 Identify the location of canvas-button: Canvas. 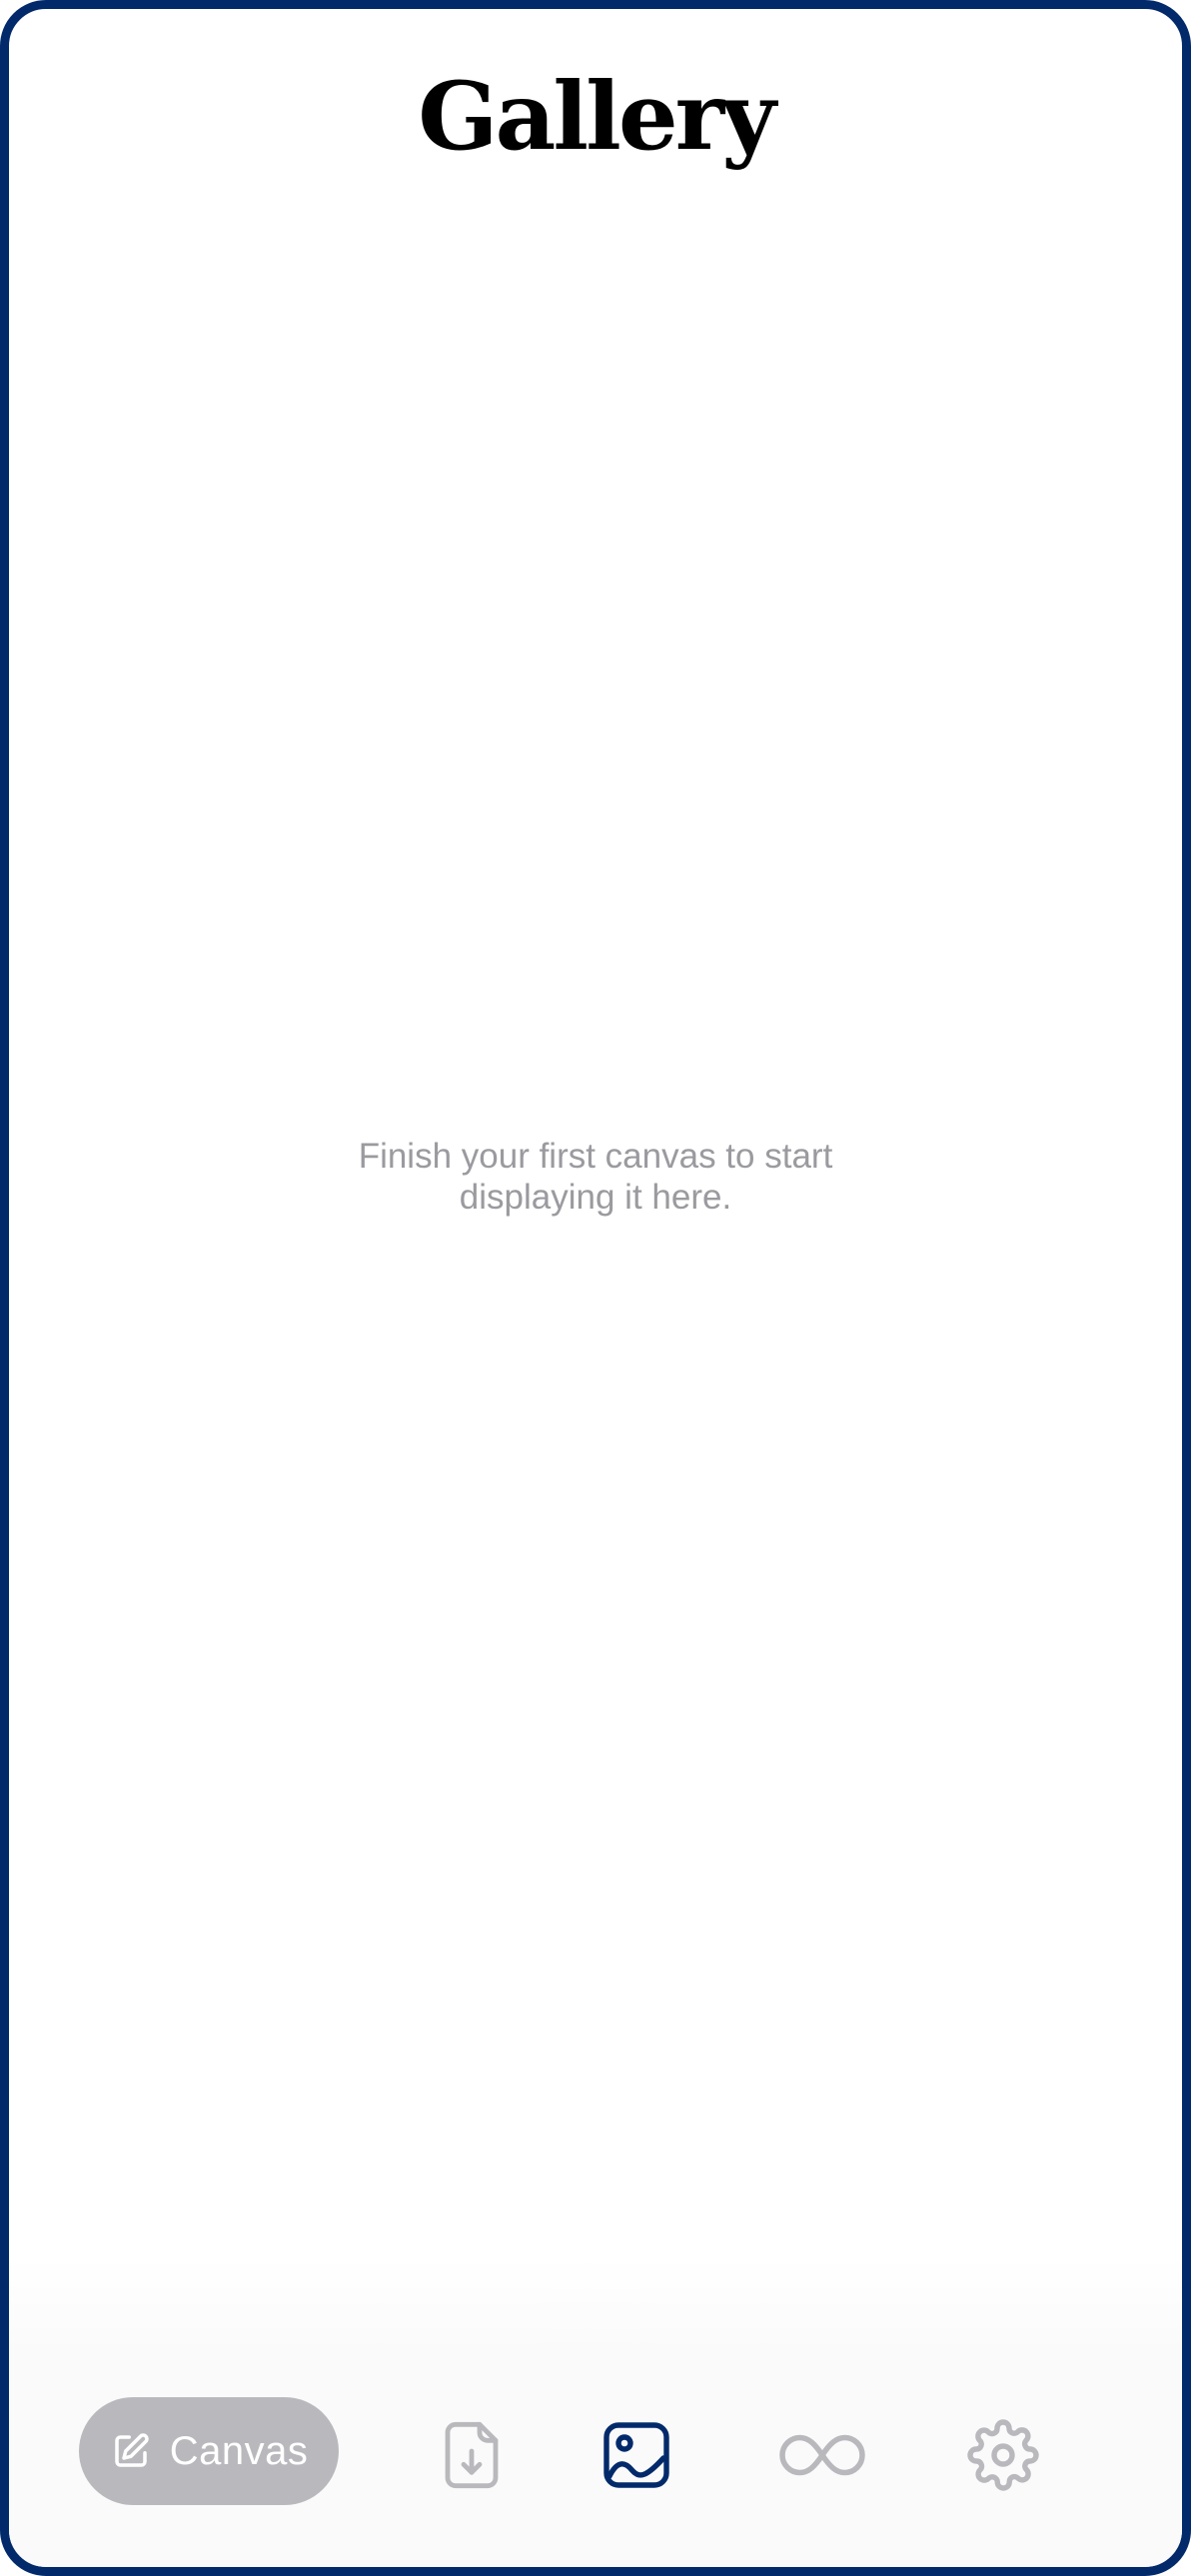
(209, 2451).